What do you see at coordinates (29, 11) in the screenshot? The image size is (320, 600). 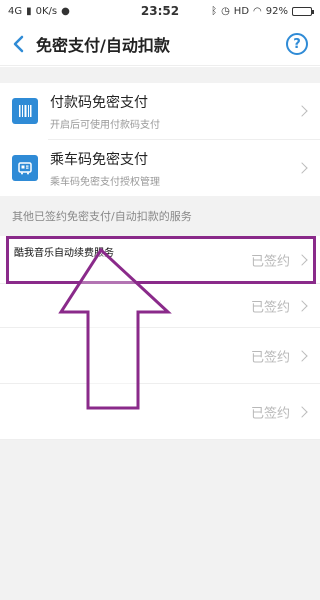 I see `signal-icon: ▮` at bounding box center [29, 11].